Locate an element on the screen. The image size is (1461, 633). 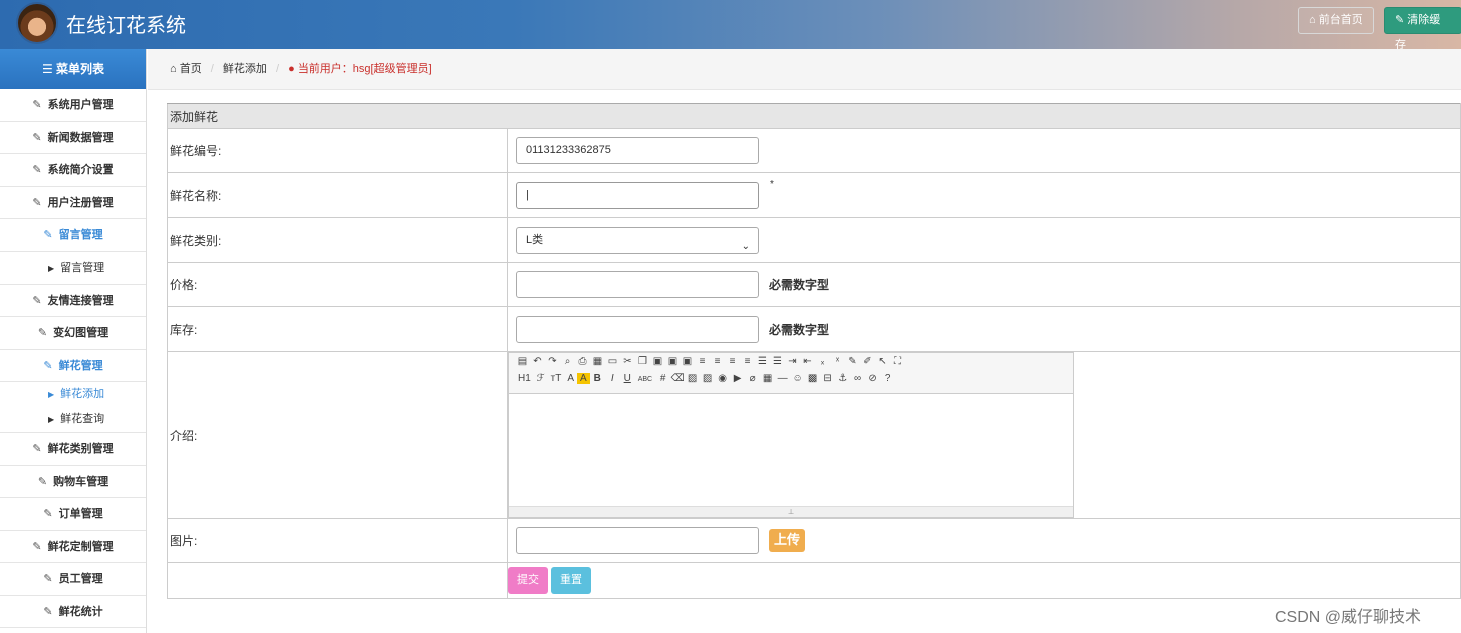
caret-right-icon: ▶ is located at coordinates (51, 394).